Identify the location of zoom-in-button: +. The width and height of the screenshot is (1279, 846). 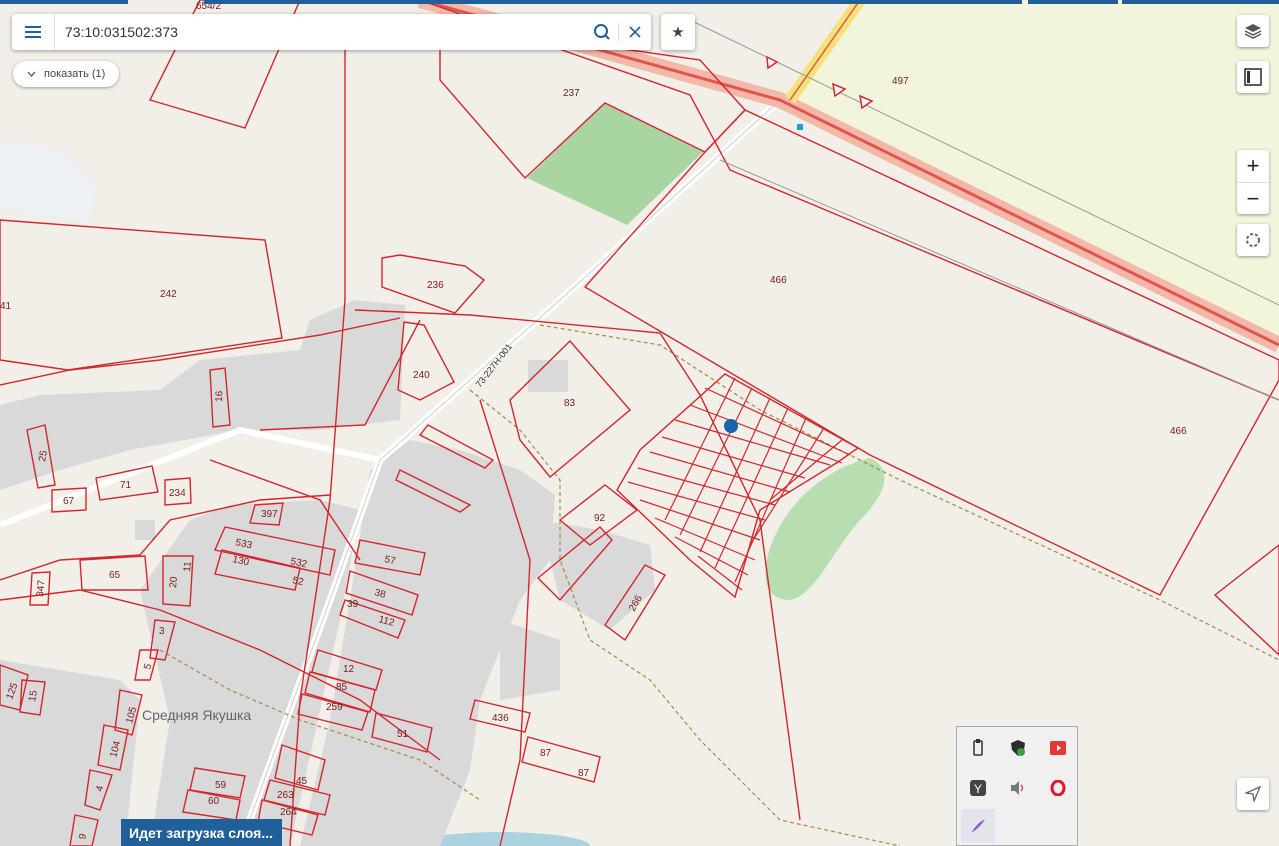
(1253, 166).